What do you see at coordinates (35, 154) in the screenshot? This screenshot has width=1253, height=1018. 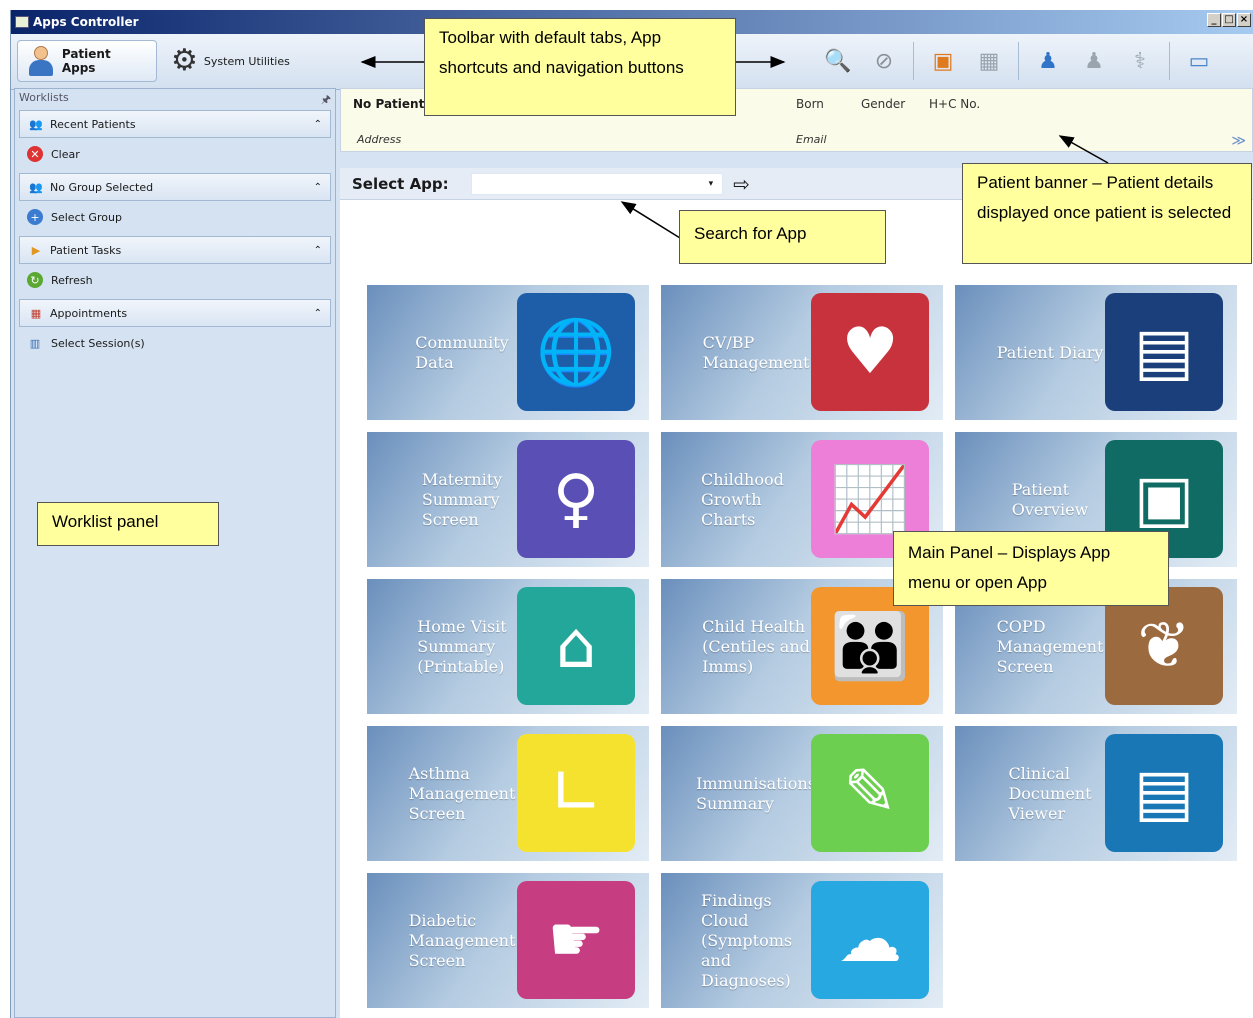 I see `clear-icon: ✕` at bounding box center [35, 154].